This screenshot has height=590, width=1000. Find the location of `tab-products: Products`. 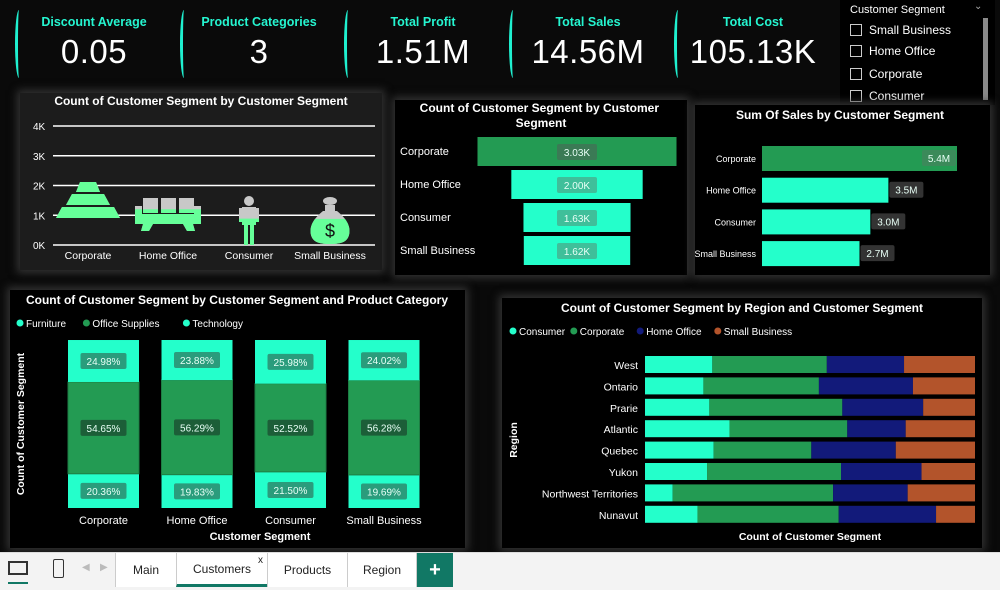

tab-products: Products is located at coordinates (307, 570).